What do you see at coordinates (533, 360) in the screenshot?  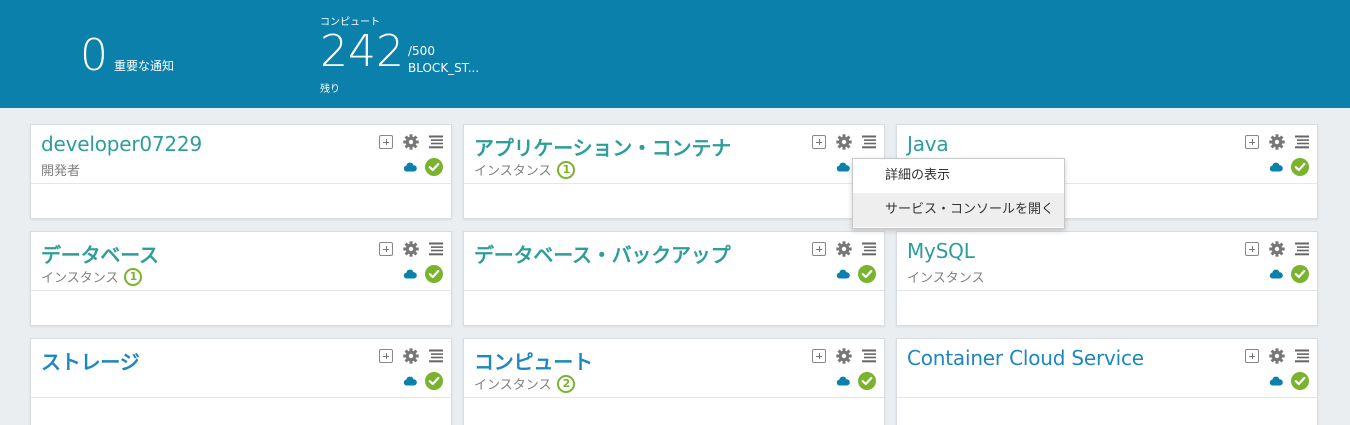 I see `card-title: コンピュート` at bounding box center [533, 360].